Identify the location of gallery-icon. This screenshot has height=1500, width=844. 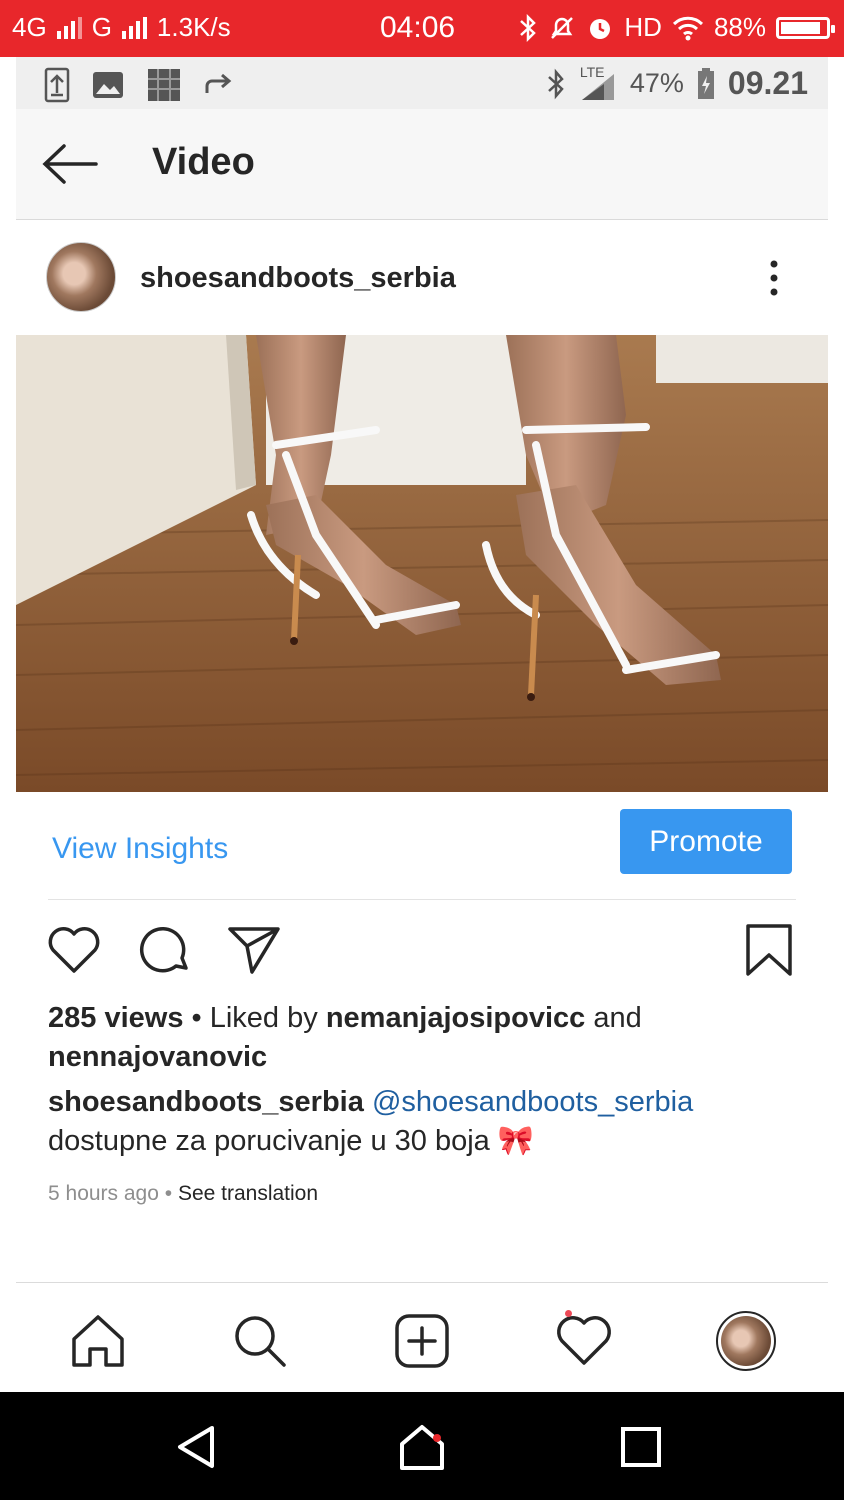
(108, 85).